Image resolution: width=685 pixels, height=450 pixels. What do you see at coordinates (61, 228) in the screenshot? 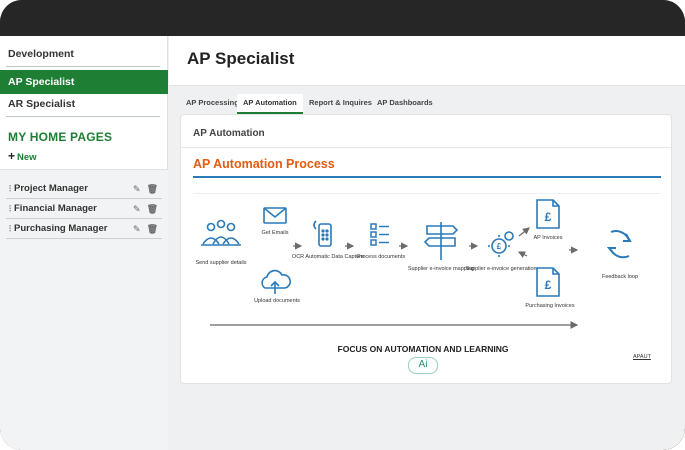
I see `home-page-label: Purchasing Manager` at bounding box center [61, 228].